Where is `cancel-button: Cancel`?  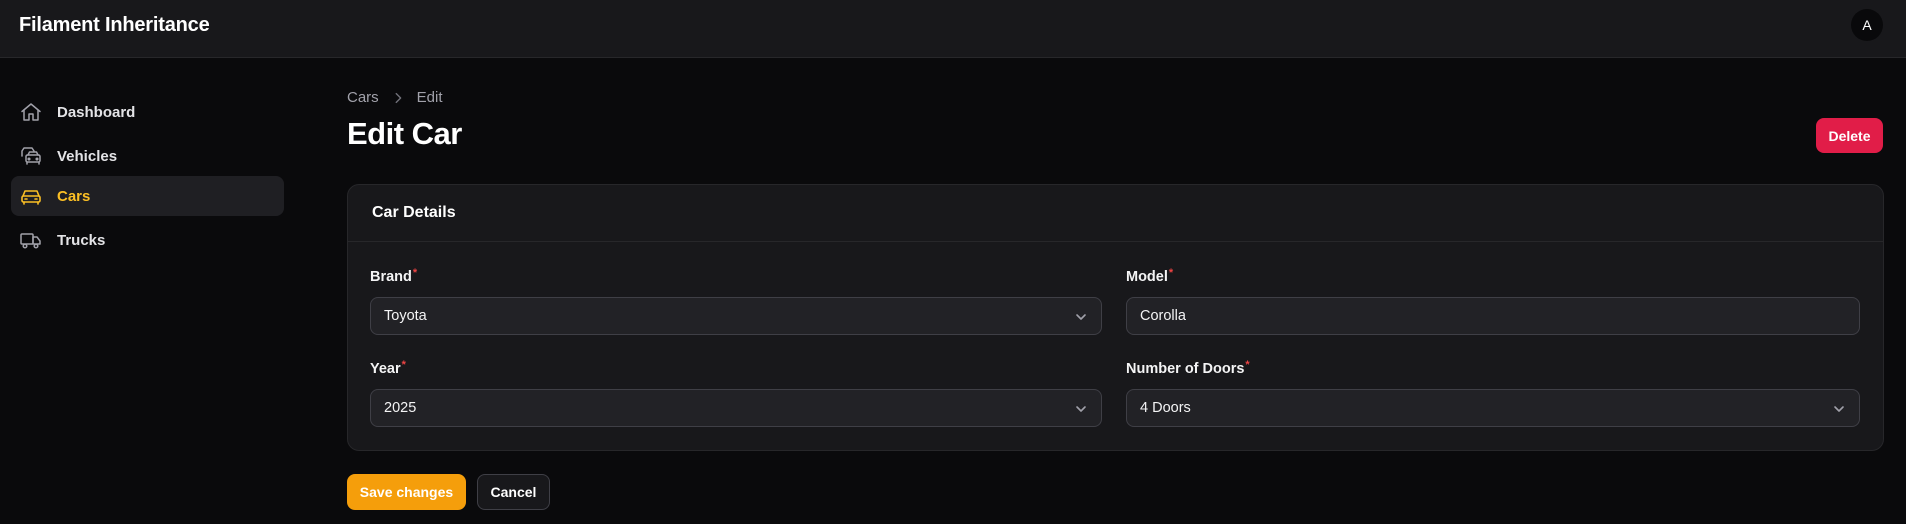 cancel-button: Cancel is located at coordinates (513, 492).